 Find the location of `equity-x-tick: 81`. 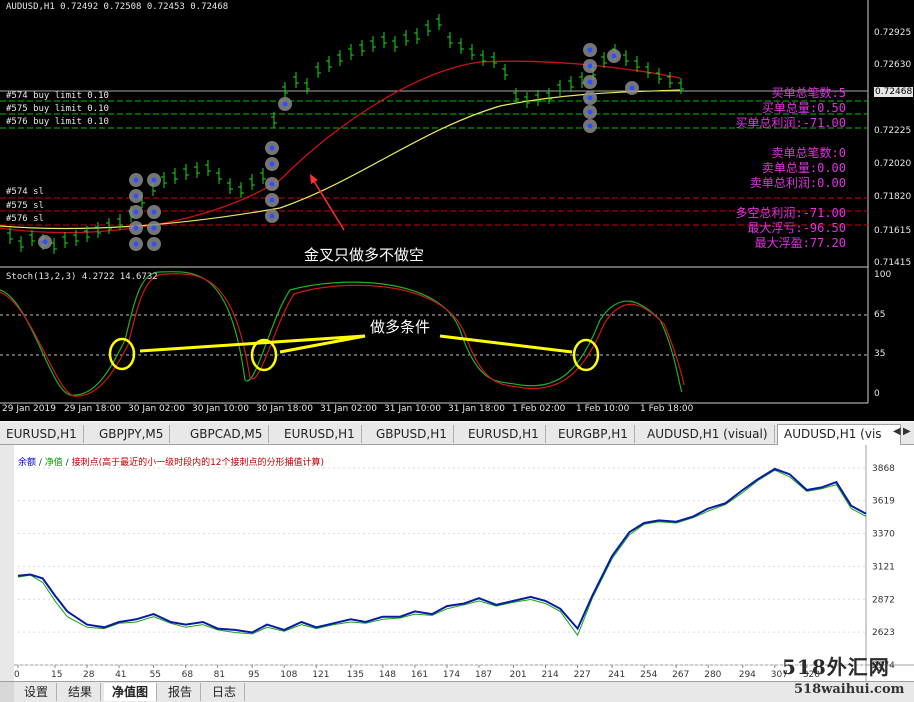

equity-x-tick: 81 is located at coordinates (219, 675).